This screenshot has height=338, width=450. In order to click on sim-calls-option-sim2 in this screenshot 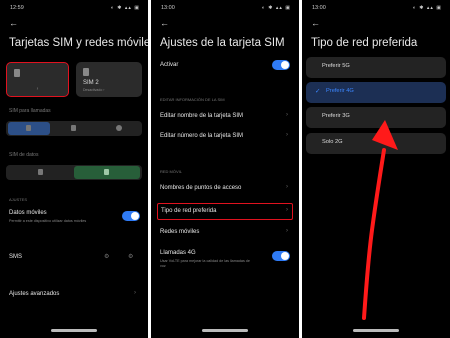, I will do `click(74, 128)`.